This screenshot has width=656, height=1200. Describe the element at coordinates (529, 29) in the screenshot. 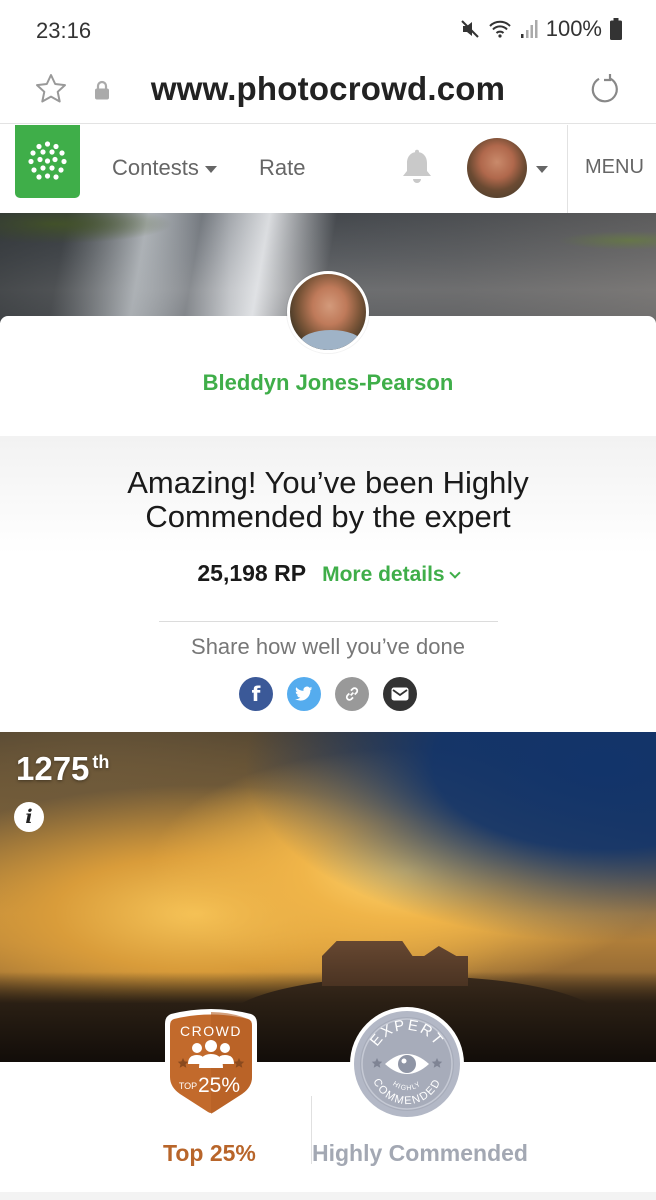

I see `signal-icon` at that location.